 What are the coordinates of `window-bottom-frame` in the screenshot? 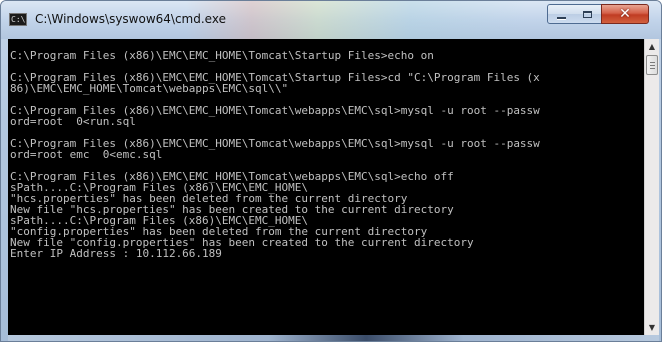 It's located at (333, 338).